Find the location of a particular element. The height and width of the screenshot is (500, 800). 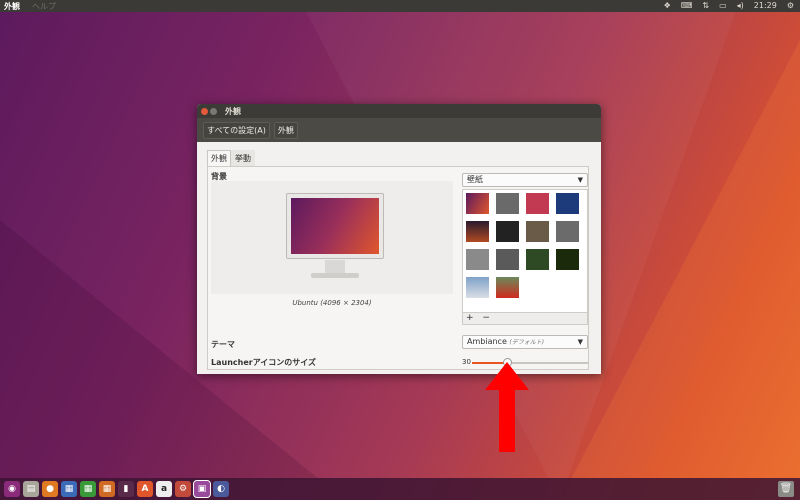

volume-icon: ◂) is located at coordinates (740, 6).